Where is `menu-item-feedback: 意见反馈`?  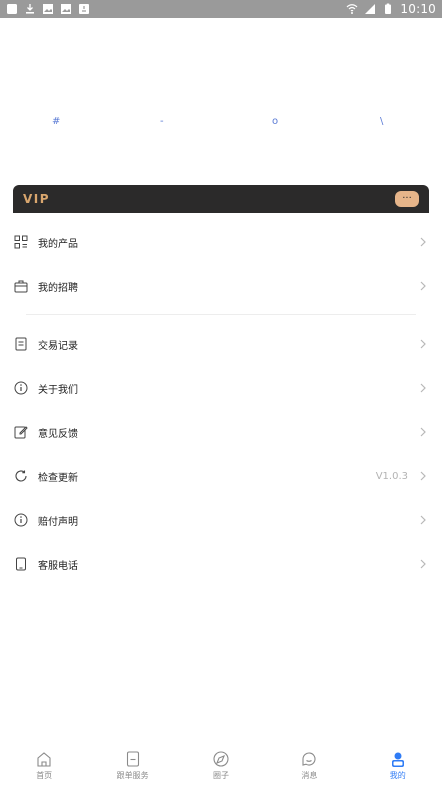
menu-item-feedback: 意见反馈 is located at coordinates (221, 432).